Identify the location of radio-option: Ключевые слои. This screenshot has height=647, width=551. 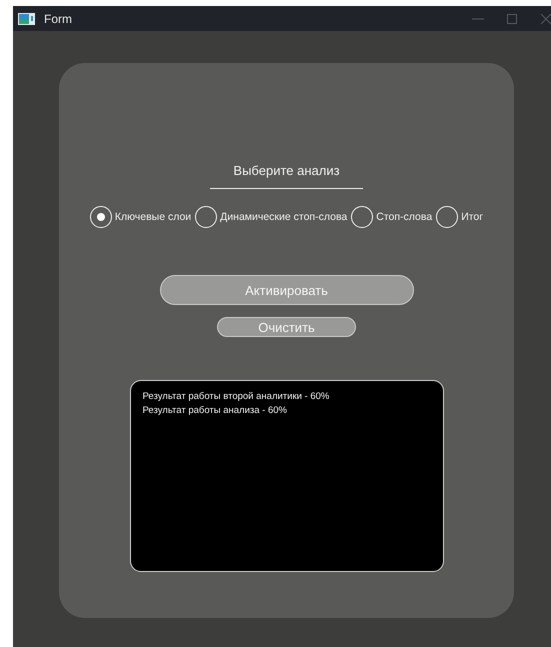
(141, 217).